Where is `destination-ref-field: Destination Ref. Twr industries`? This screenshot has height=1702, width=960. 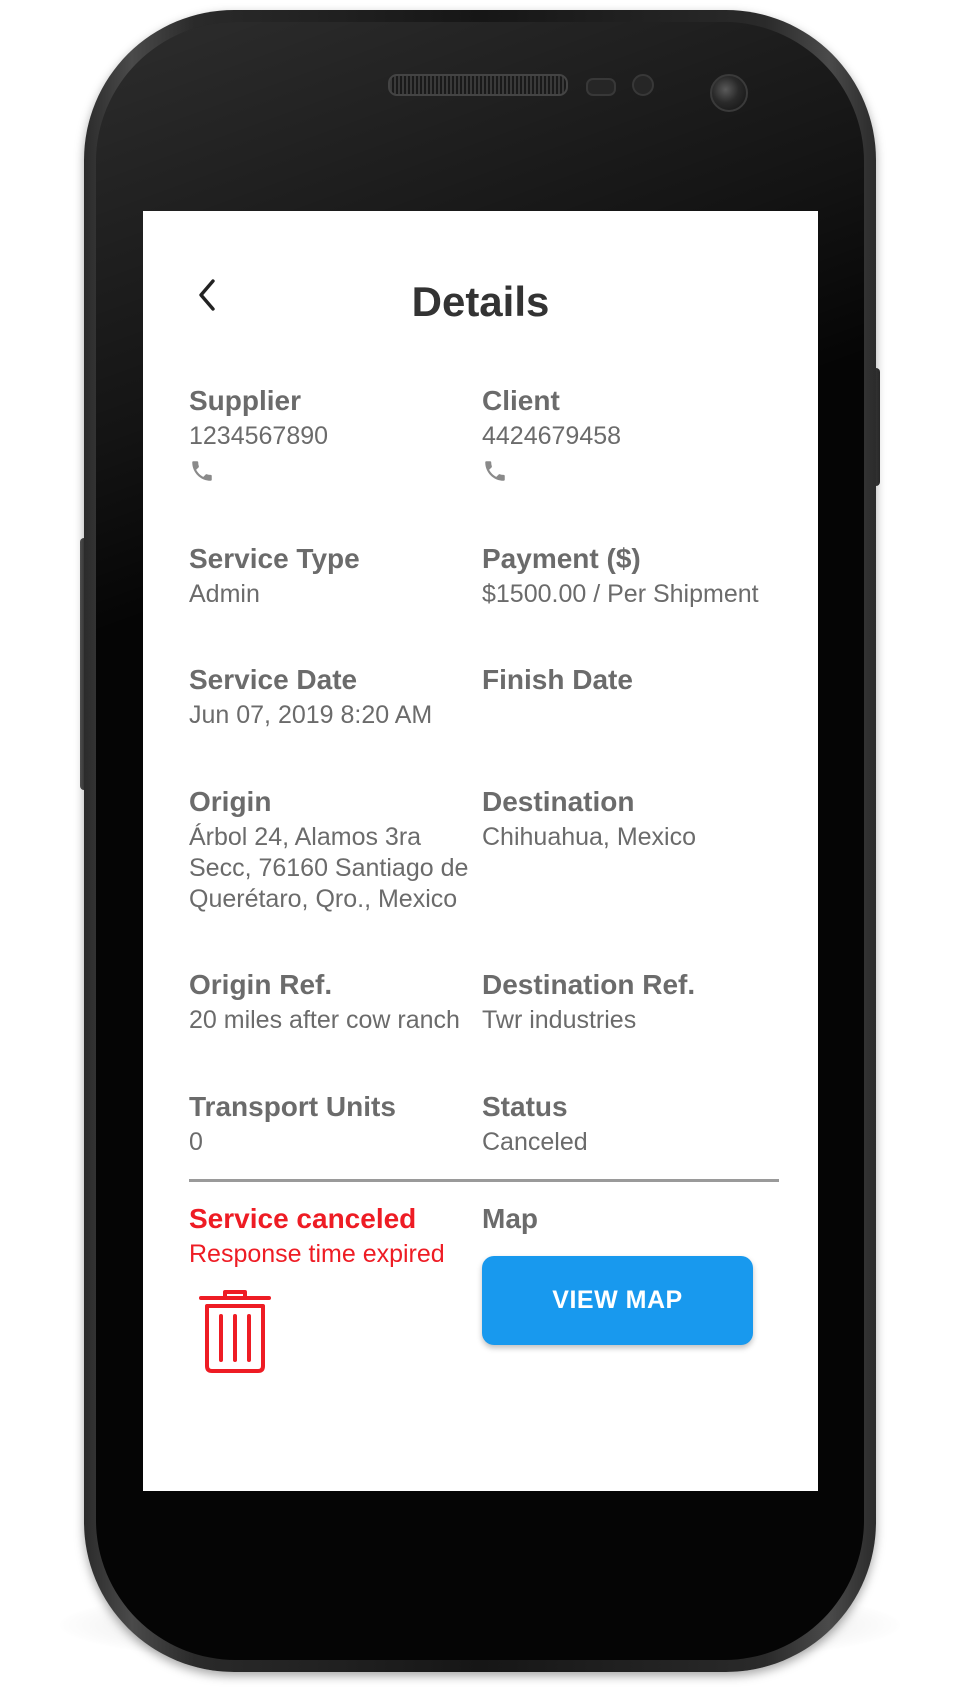 destination-ref-field: Destination Ref. Twr industries is located at coordinates (630, 1028).